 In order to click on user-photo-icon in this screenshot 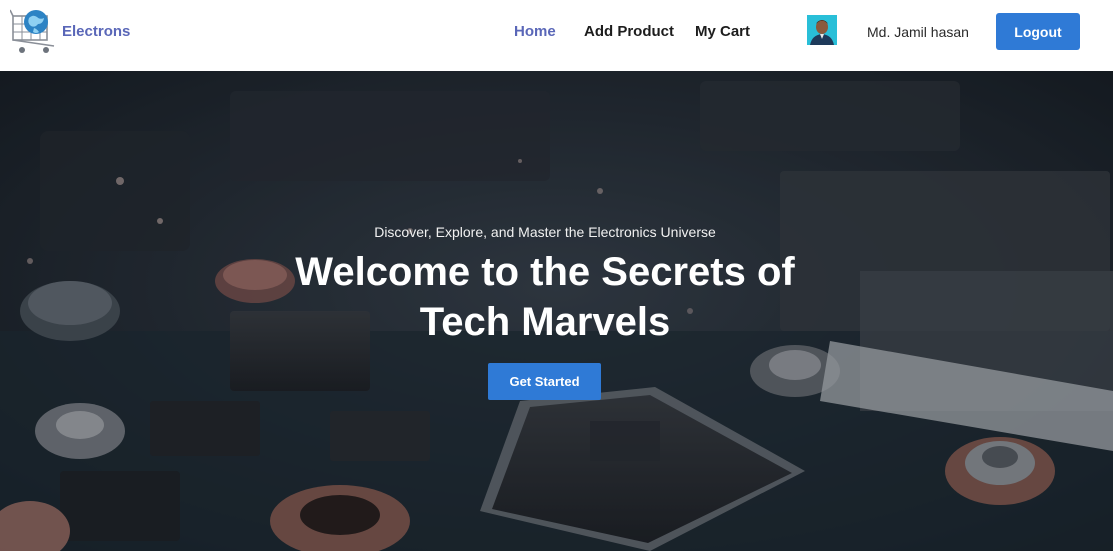, I will do `click(822, 30)`.